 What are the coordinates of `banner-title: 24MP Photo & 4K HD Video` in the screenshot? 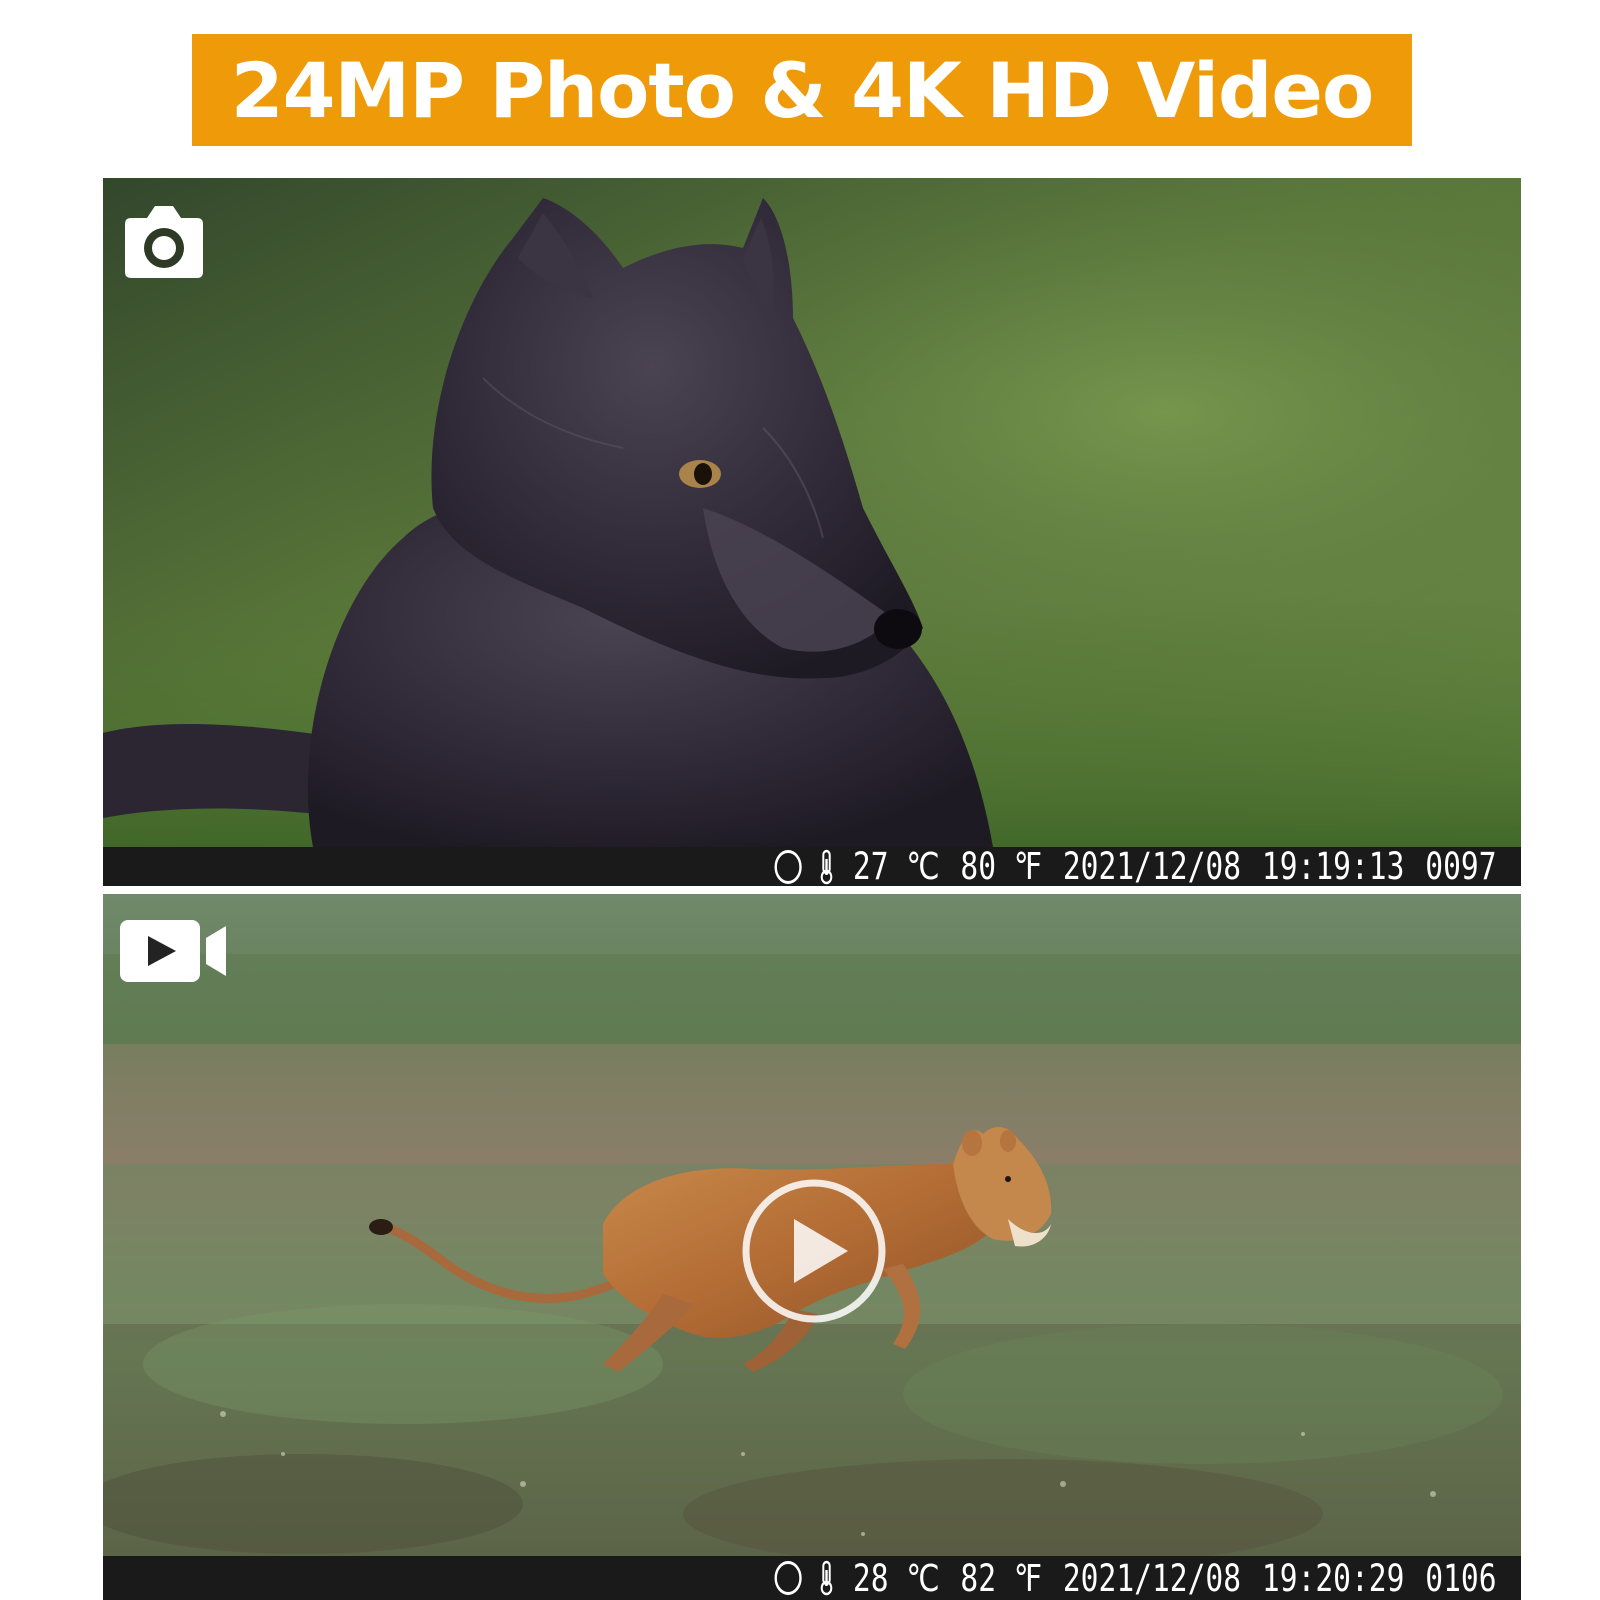 It's located at (802, 90).